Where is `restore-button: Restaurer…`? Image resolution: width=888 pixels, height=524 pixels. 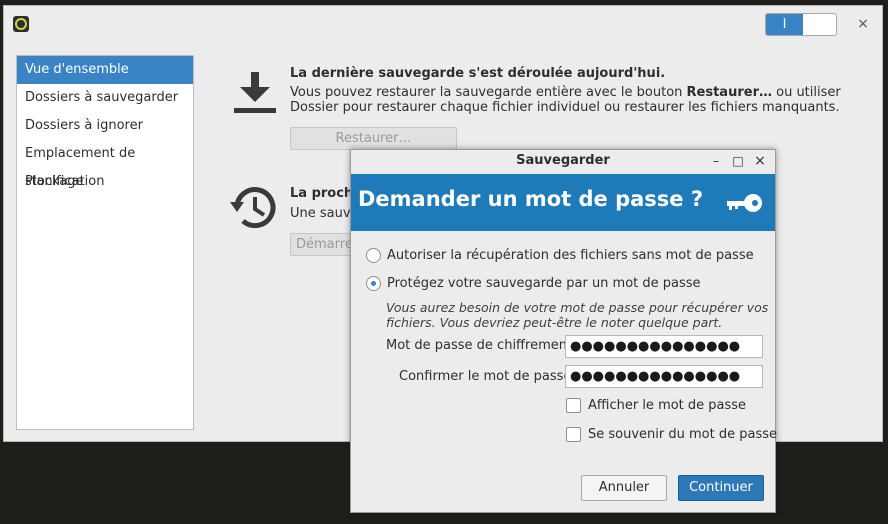
restore-button: Restaurer… is located at coordinates (373, 138).